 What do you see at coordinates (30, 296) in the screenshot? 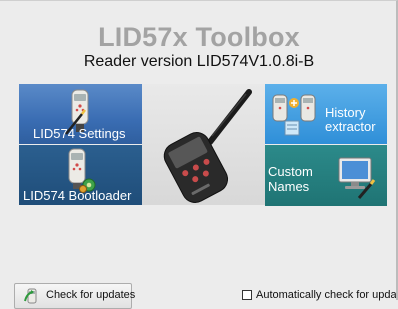
I see `check-updates-icon` at bounding box center [30, 296].